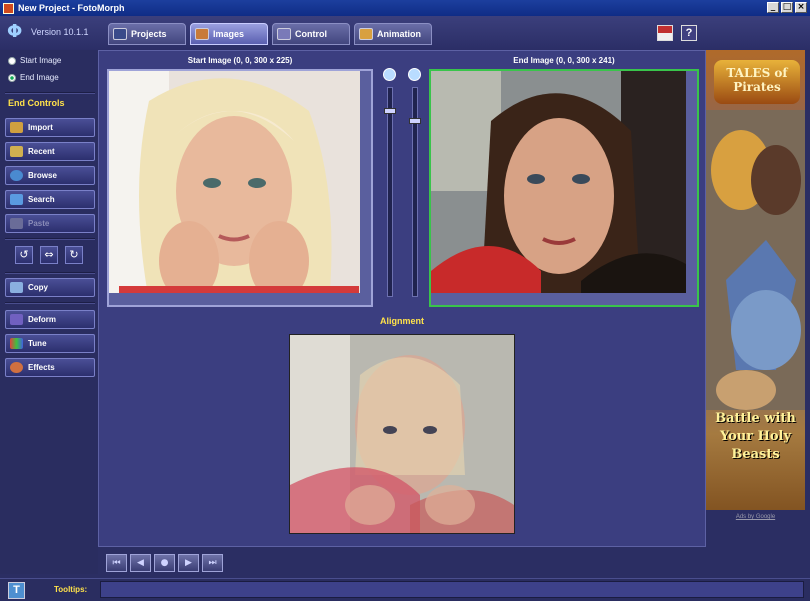  I want to click on end-zoom-slider, so click(415, 192).